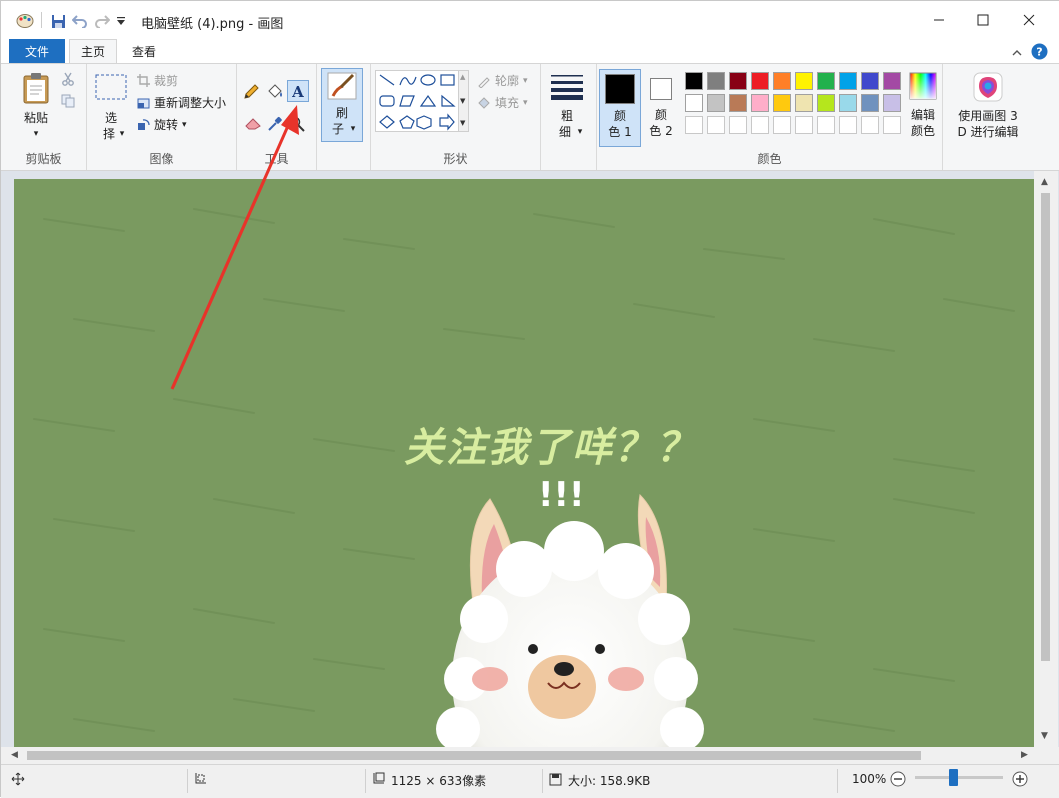 This screenshot has height=798, width=1059. I want to click on scroll-right-icon: ▶, so click(1024, 755).